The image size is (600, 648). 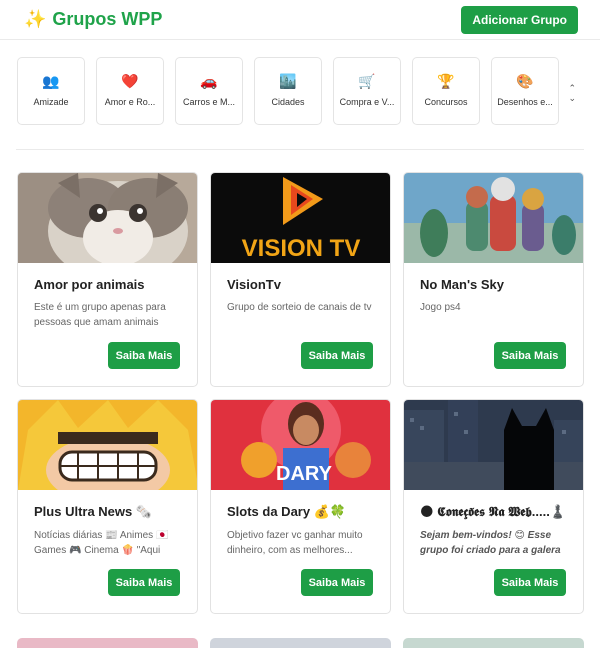 I want to click on category-label: Amizade, so click(x=51, y=102).